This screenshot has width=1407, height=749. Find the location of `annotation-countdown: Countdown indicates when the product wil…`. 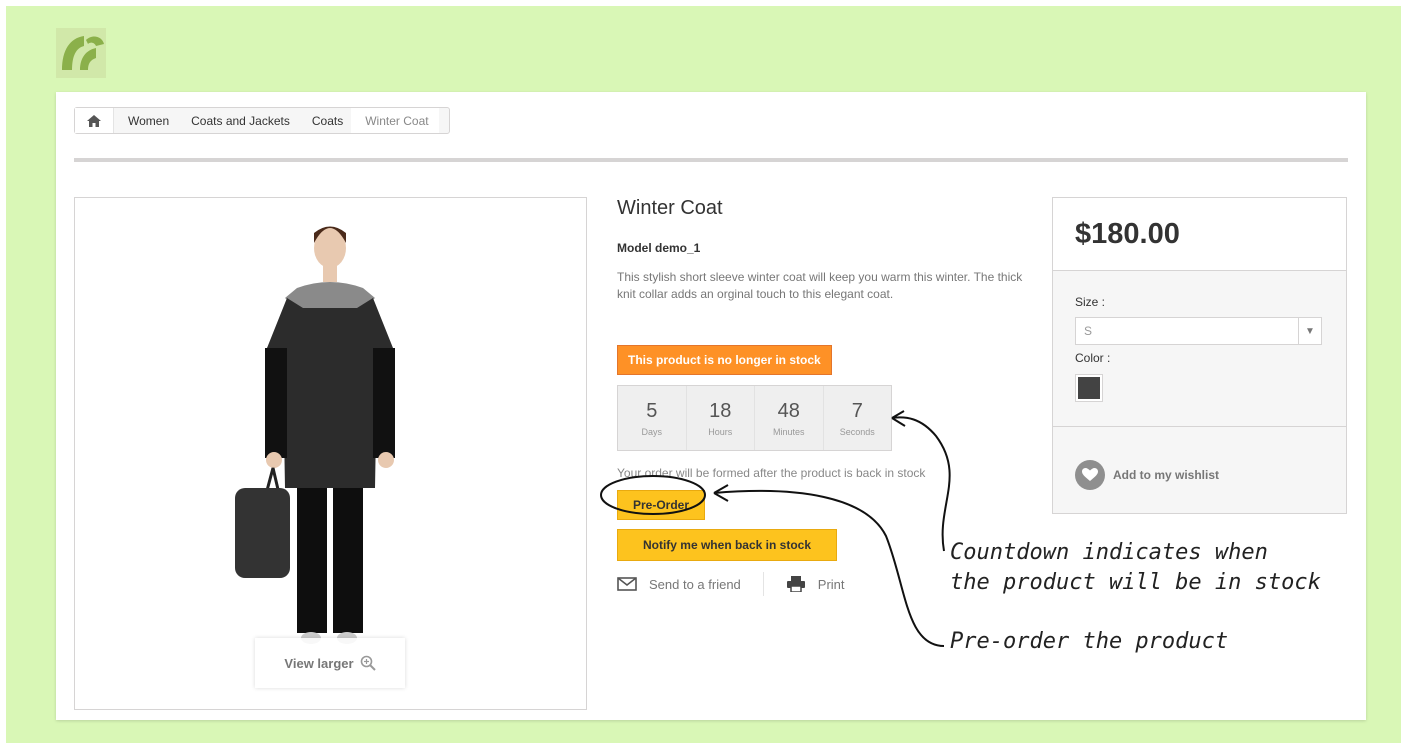

annotation-countdown: Countdown indicates when the product wil… is located at coordinates (1135, 568).